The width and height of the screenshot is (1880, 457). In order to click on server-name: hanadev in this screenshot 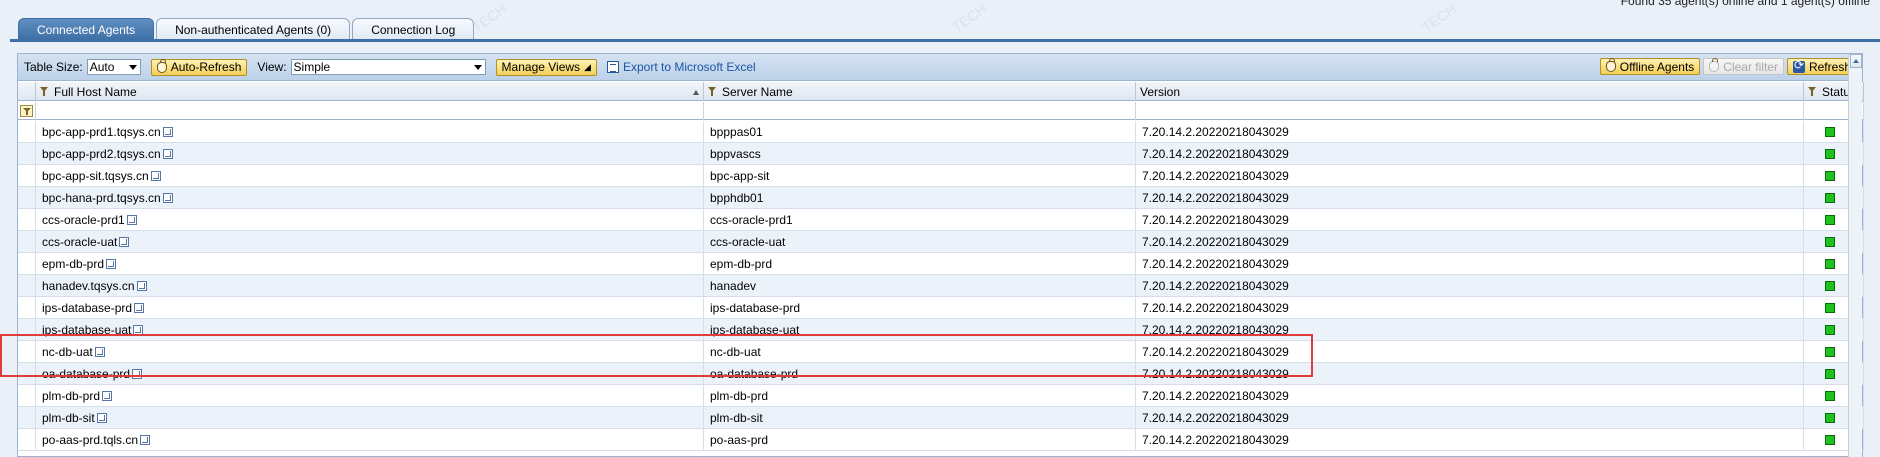, I will do `click(733, 286)`.